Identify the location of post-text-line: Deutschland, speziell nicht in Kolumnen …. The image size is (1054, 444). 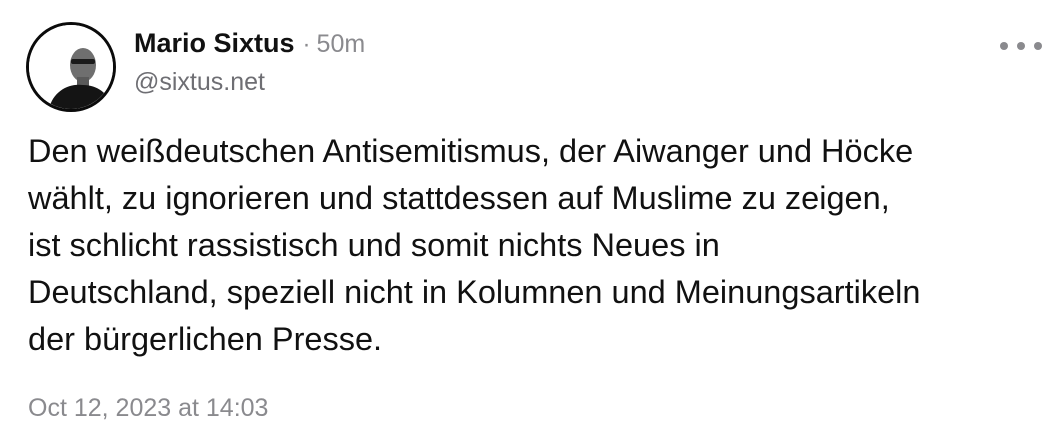
(474, 292).